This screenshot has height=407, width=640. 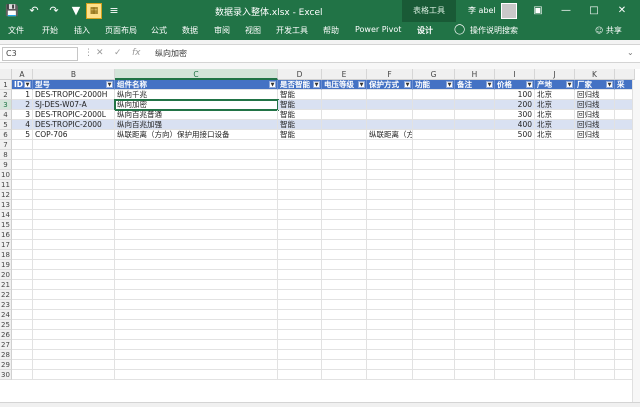 I want to click on name-box: C3, so click(x=40, y=54).